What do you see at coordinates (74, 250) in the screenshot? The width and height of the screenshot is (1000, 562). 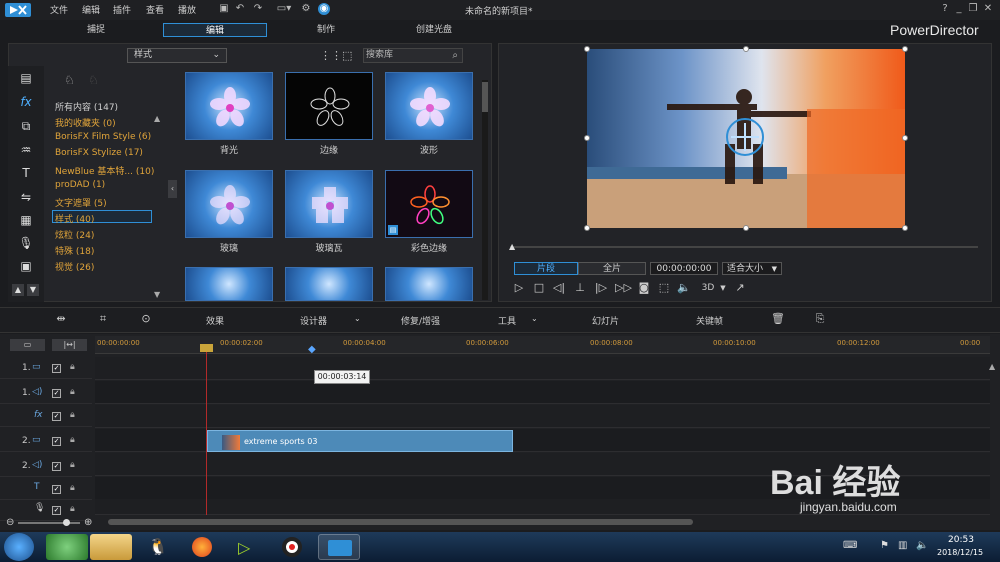 I see `category-special: 特殊 (18)` at bounding box center [74, 250].